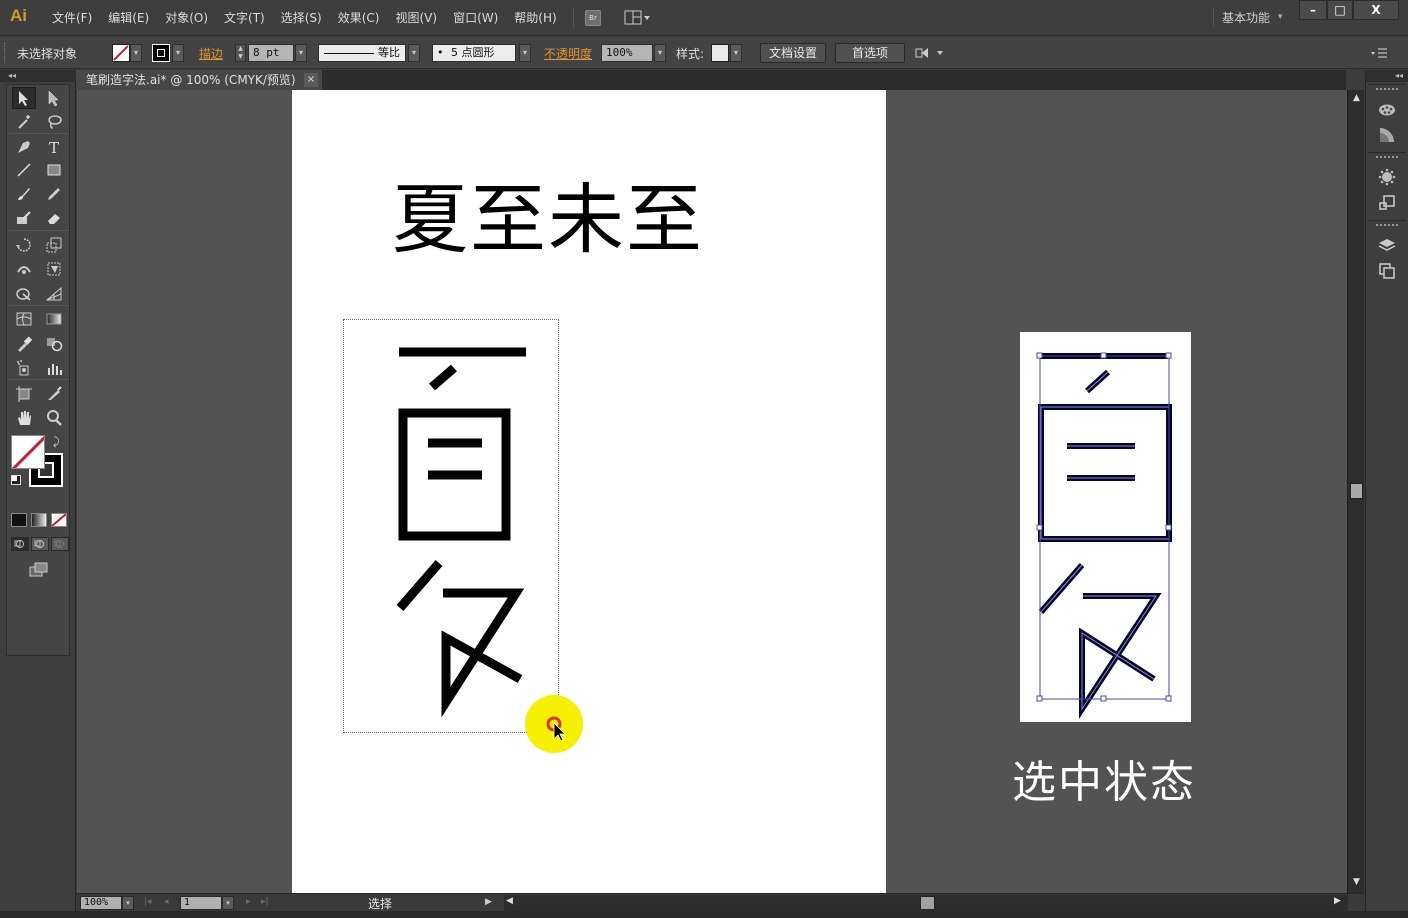 This screenshot has width=1408, height=918. What do you see at coordinates (178, 53) in the screenshot?
I see `stroke-dropdown: ▾` at bounding box center [178, 53].